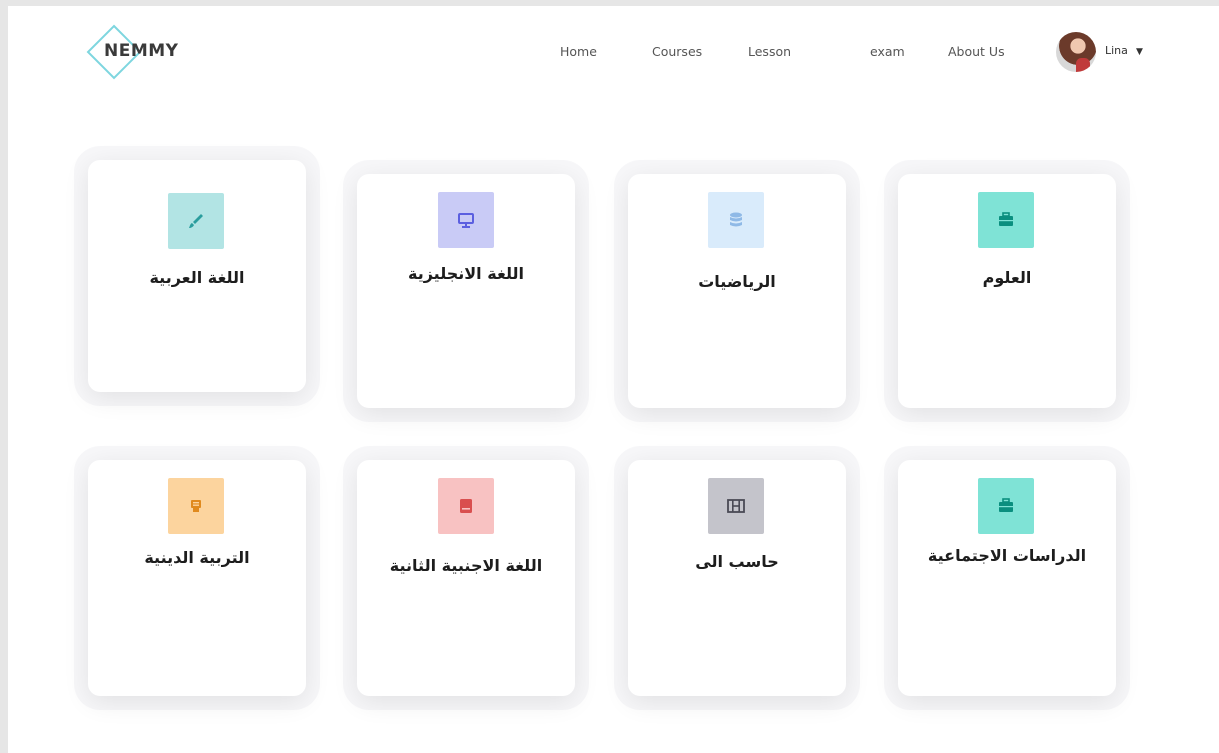 The width and height of the screenshot is (1219, 753). What do you see at coordinates (976, 51) in the screenshot?
I see `nav-about-us: About Us` at bounding box center [976, 51].